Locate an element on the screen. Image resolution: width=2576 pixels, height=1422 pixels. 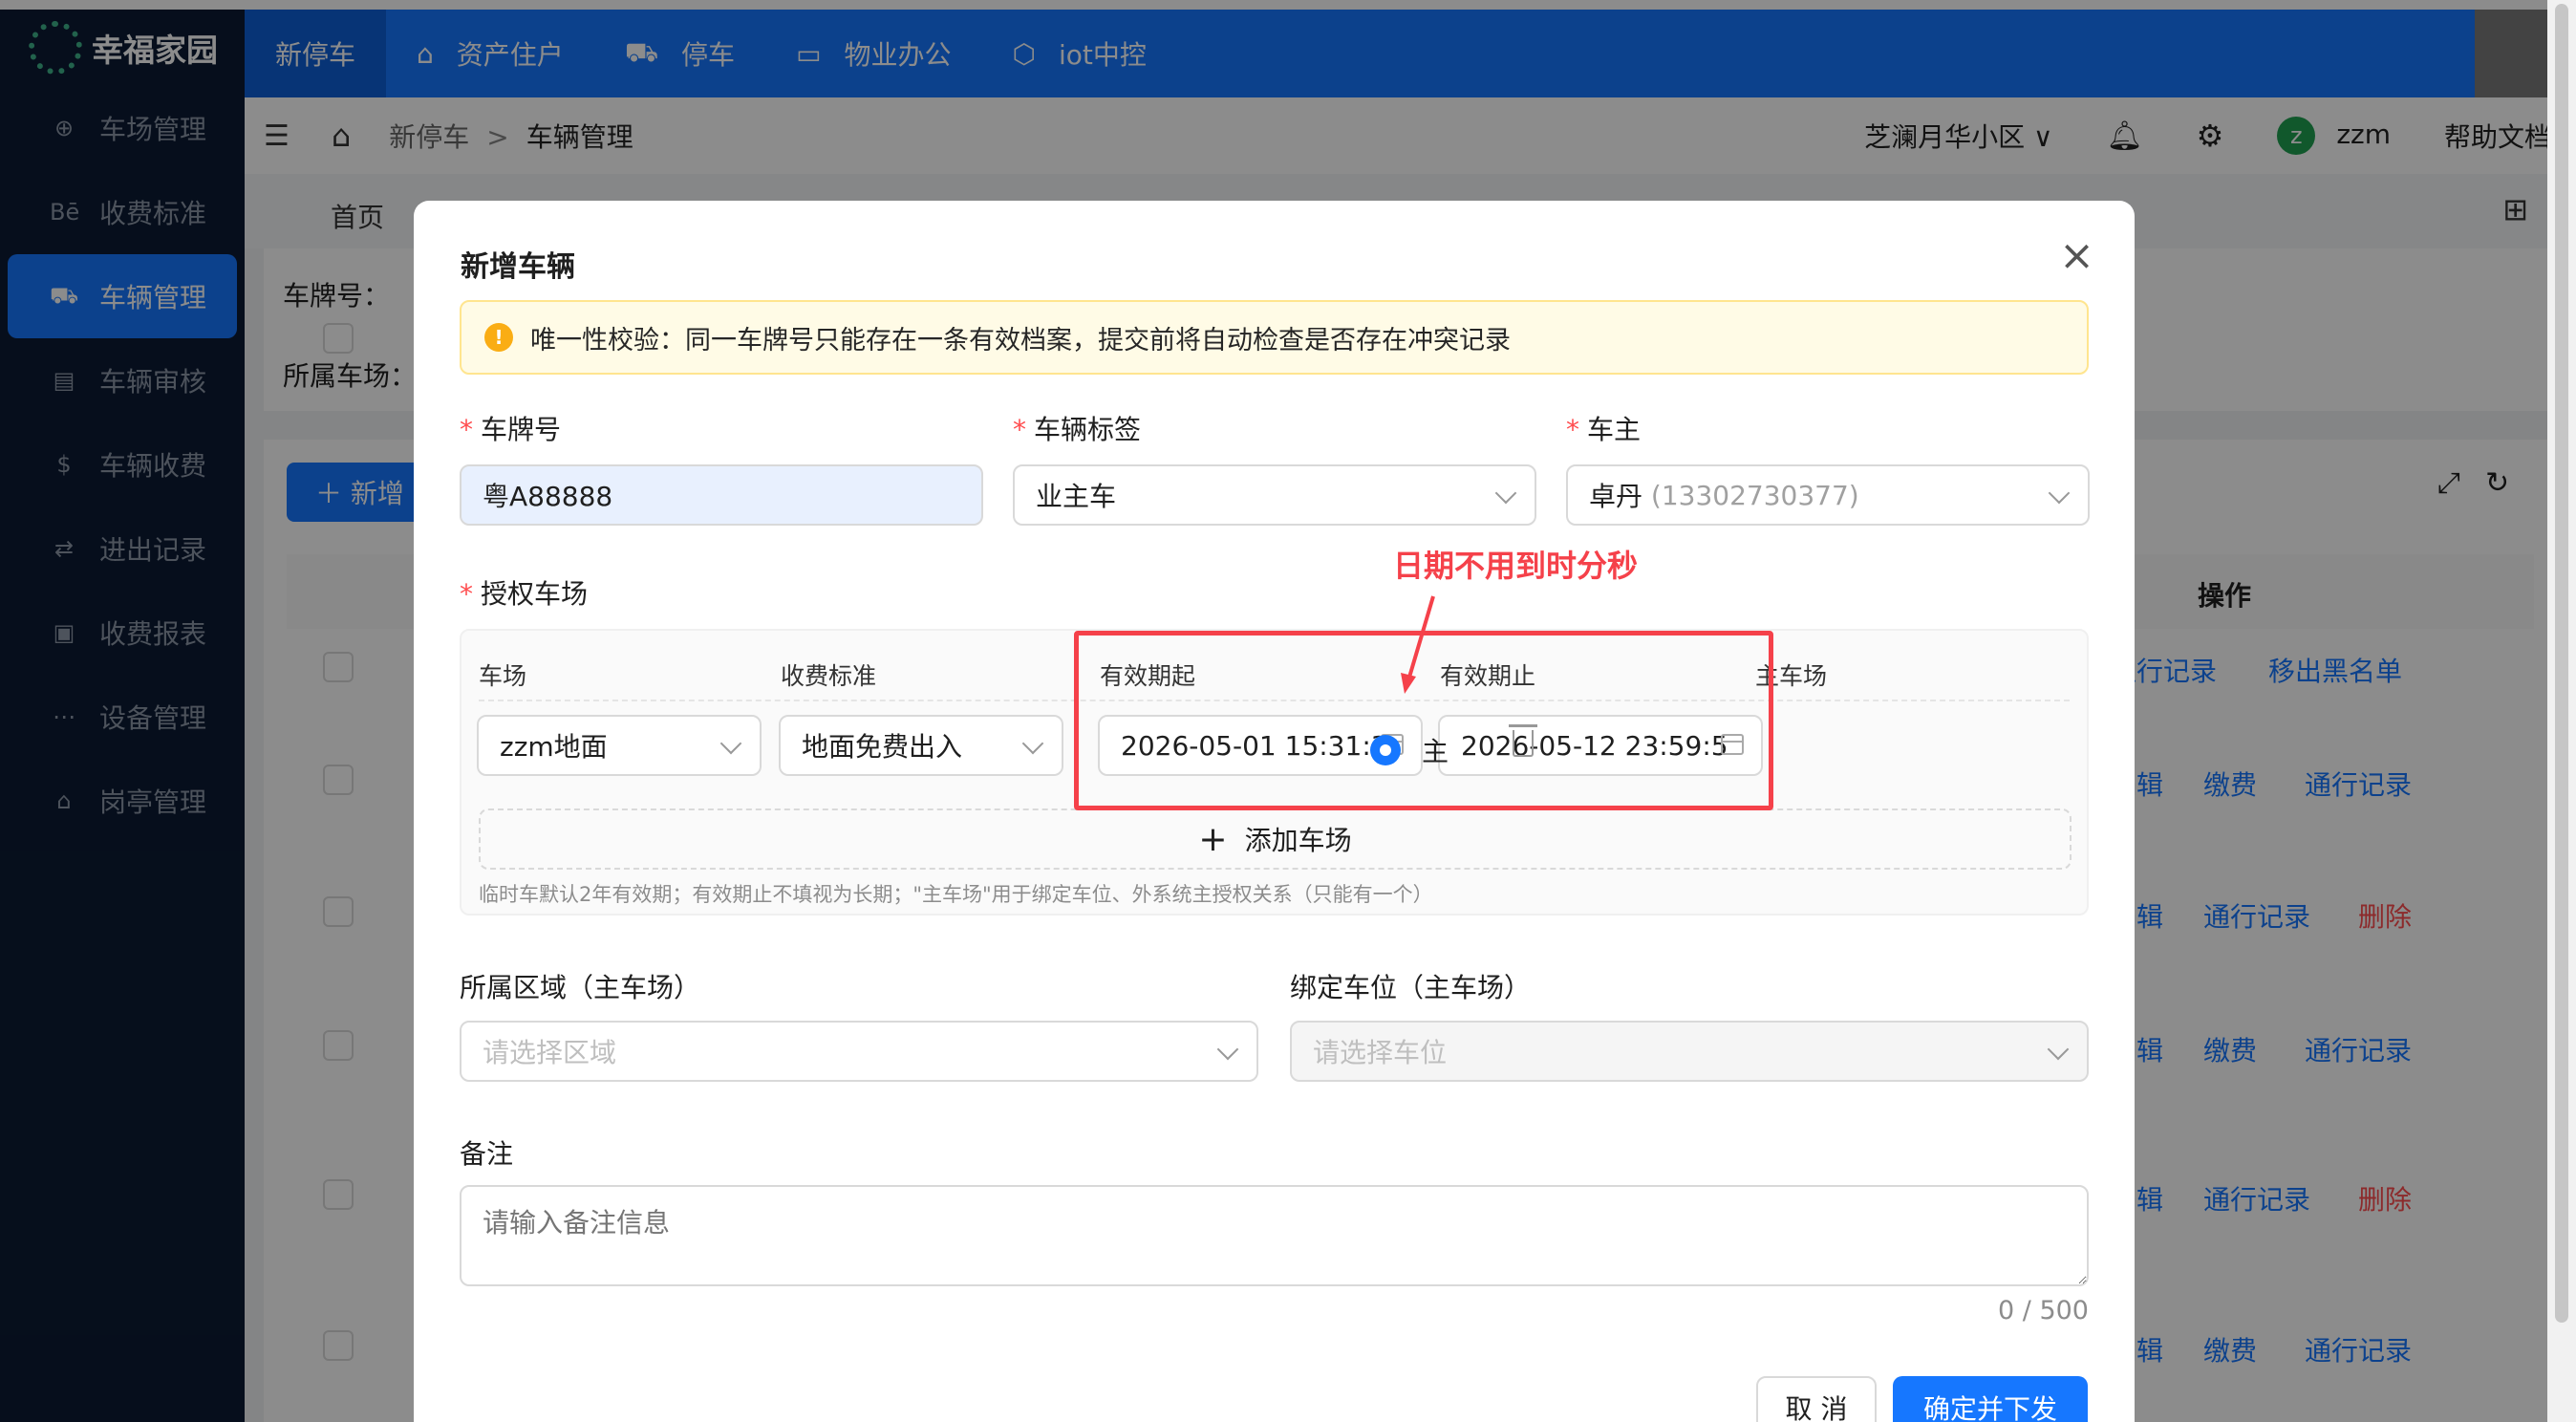
plus-icon: + is located at coordinates (1213, 839).